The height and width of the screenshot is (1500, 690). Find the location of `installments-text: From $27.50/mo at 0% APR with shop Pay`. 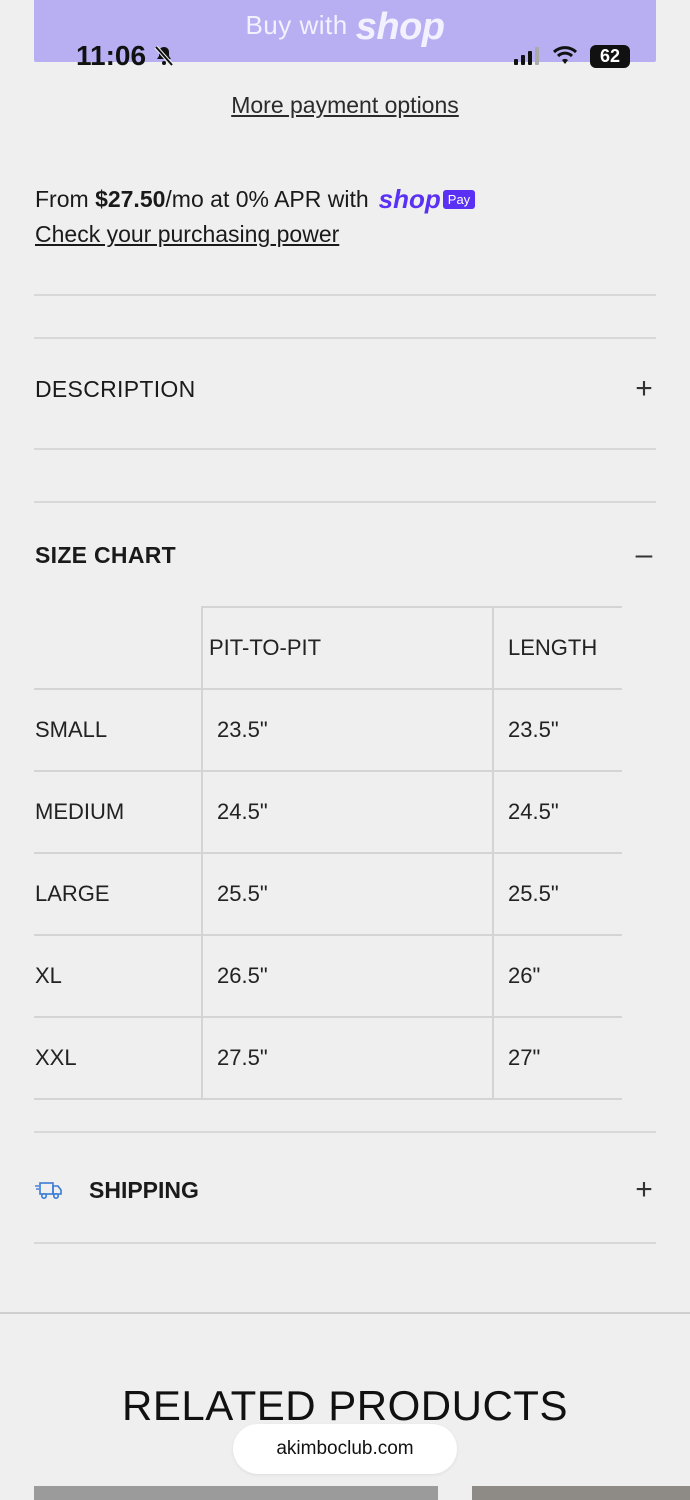

installments-text: From $27.50/mo at 0% APR with shop Pay is located at coordinates (255, 199).